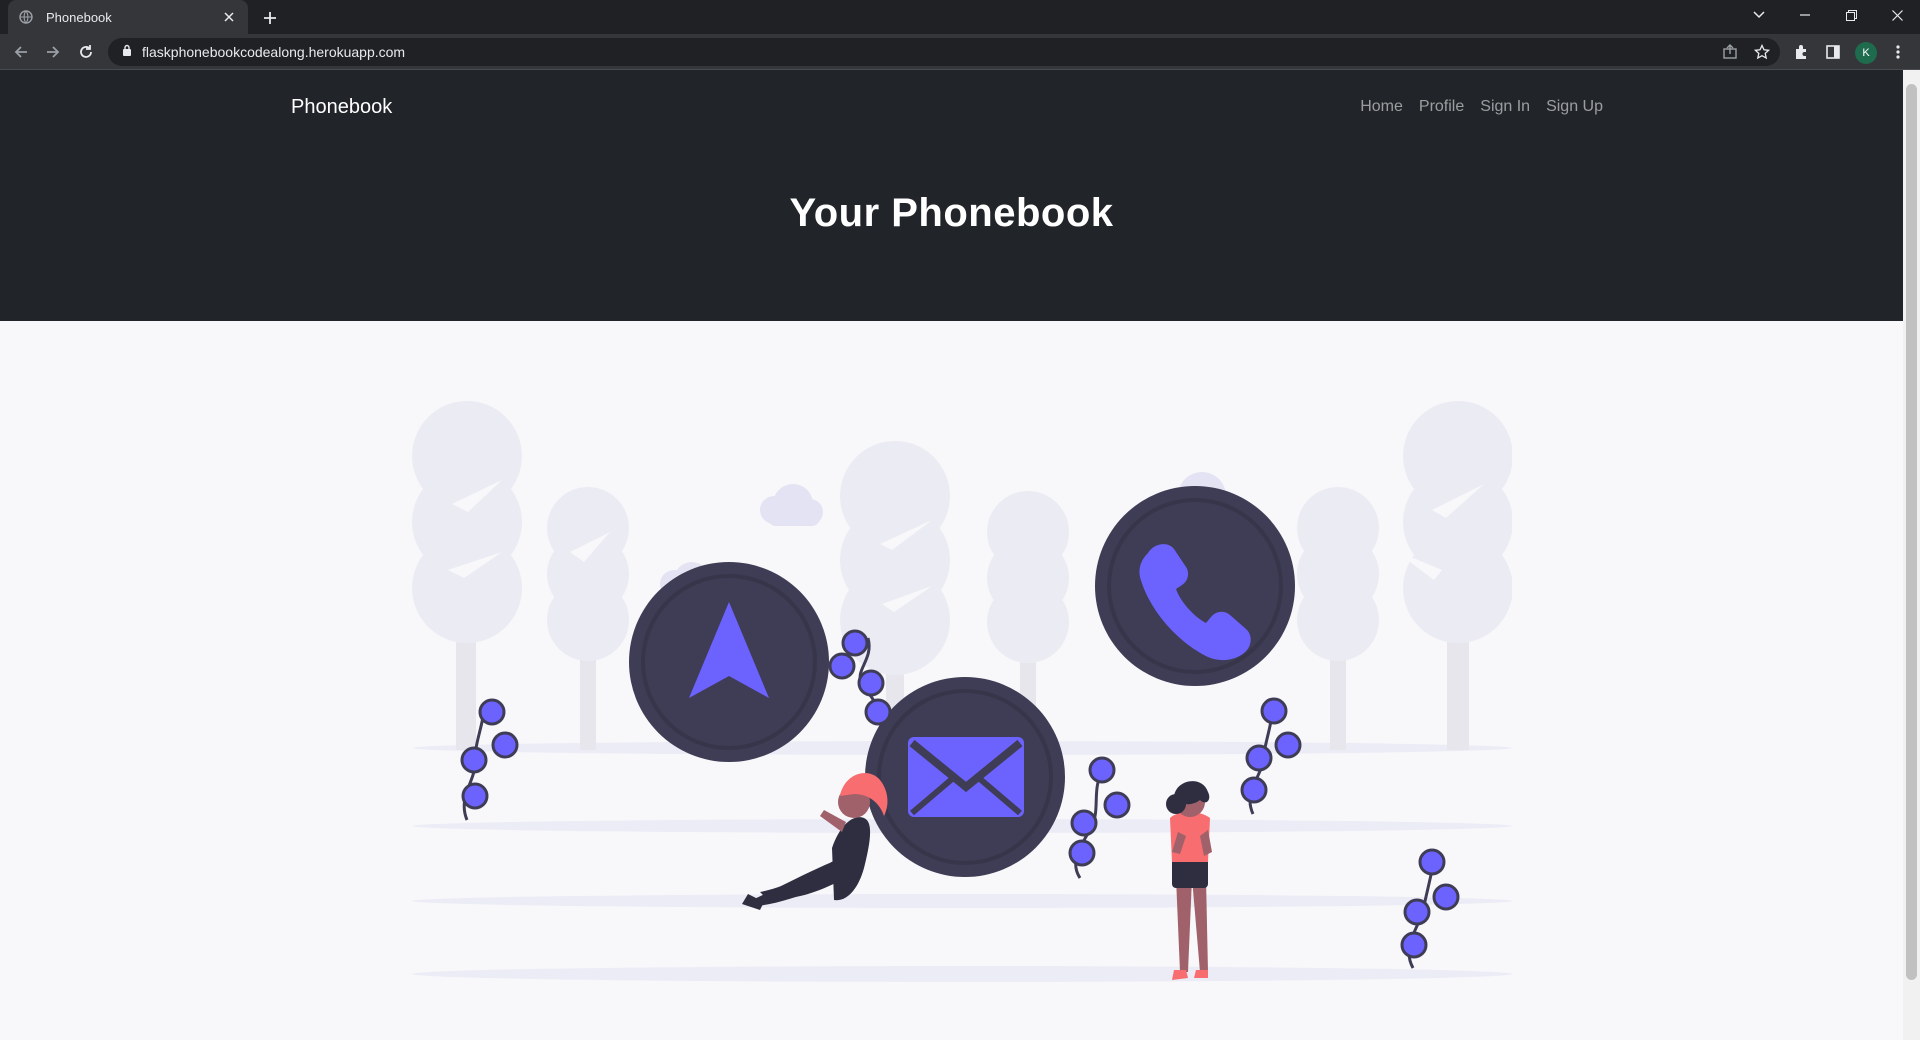  Describe the element at coordinates (815, 841) in the screenshot. I see `sitting-woman-figure` at that location.